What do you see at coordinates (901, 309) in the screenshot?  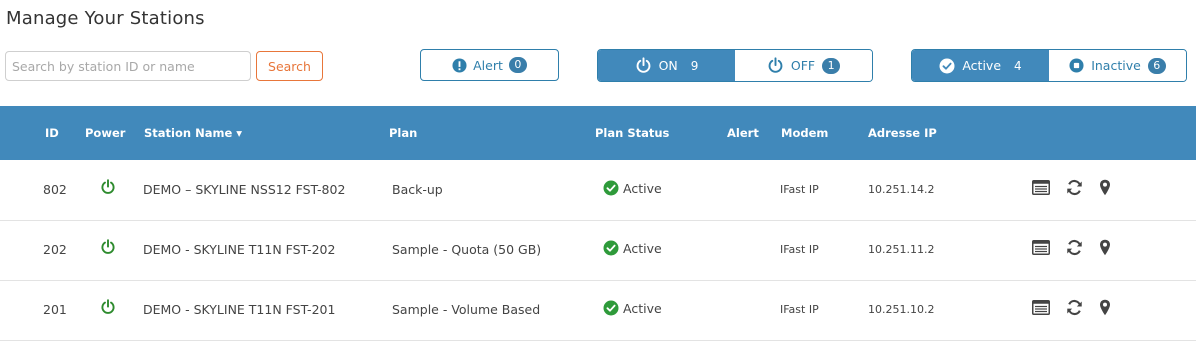 I see `ip-address: 10.251.10.2` at bounding box center [901, 309].